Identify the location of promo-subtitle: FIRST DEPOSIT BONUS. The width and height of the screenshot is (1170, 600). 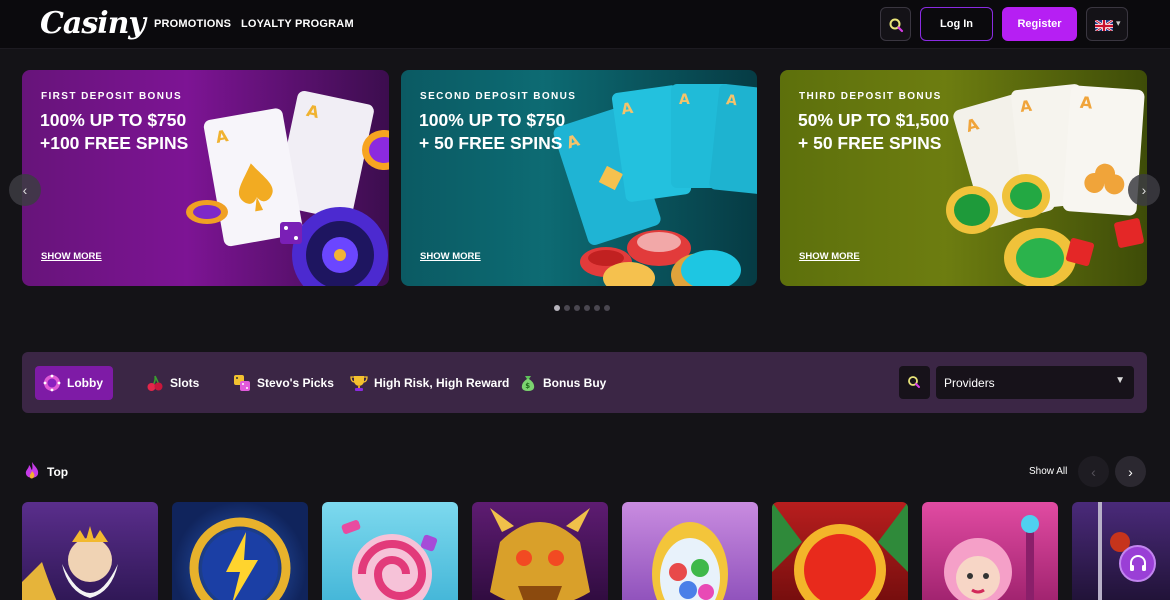
(112, 96).